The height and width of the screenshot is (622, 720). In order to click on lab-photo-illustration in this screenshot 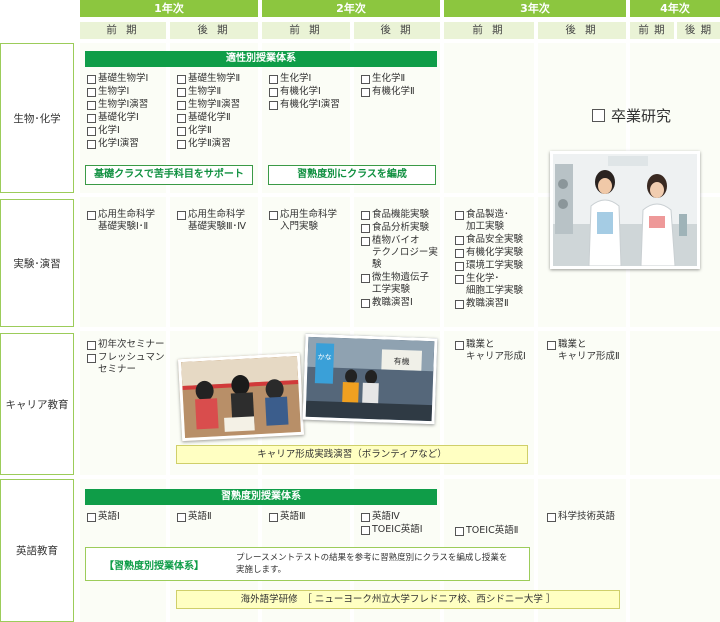, I will do `click(625, 210)`.